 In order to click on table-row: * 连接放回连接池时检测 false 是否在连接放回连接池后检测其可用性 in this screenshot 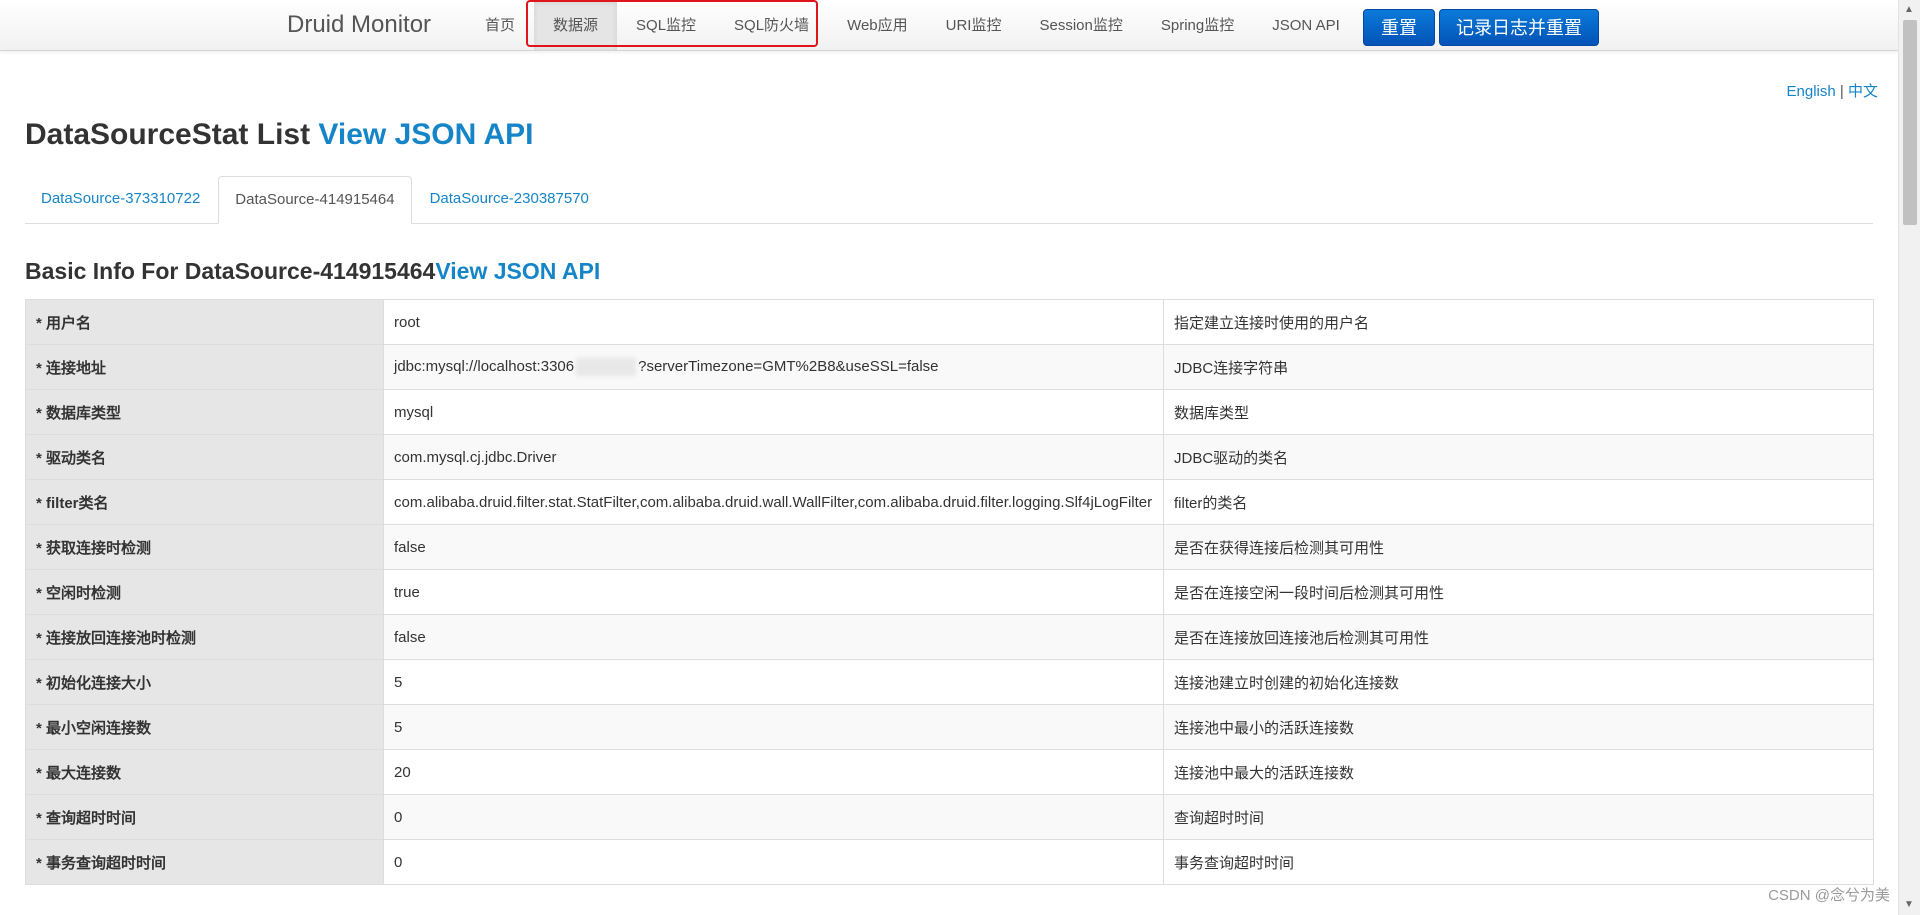, I will do `click(949, 637)`.